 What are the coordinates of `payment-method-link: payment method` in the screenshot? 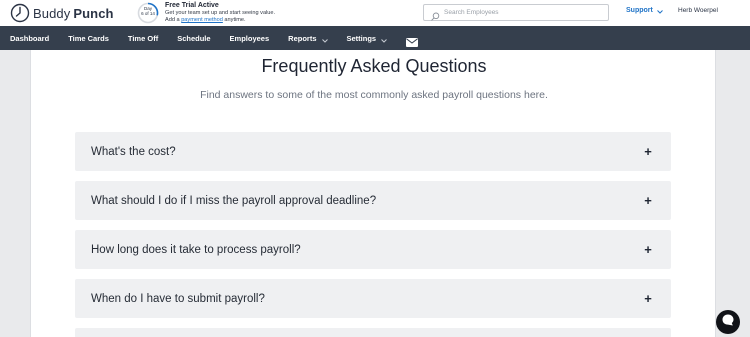 It's located at (202, 20).